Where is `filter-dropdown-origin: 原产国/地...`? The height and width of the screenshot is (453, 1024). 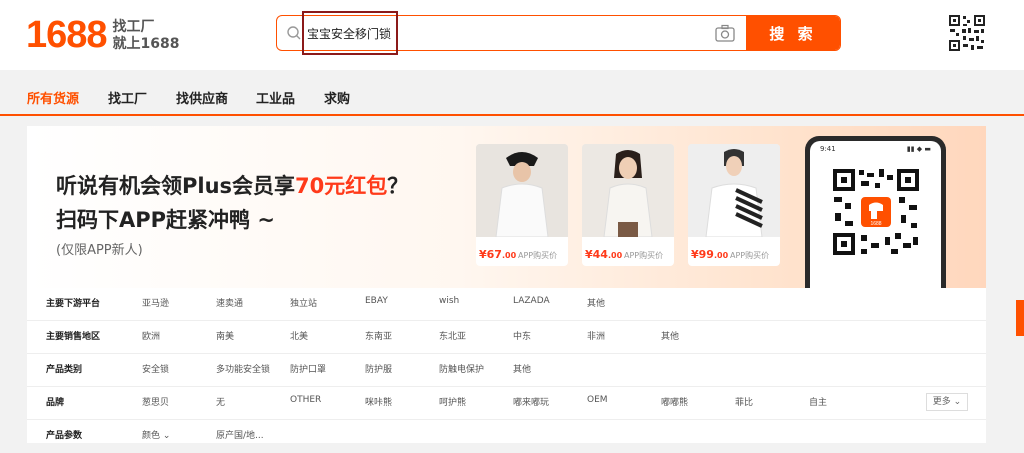 filter-dropdown-origin: 原产国/地... is located at coordinates (240, 434).